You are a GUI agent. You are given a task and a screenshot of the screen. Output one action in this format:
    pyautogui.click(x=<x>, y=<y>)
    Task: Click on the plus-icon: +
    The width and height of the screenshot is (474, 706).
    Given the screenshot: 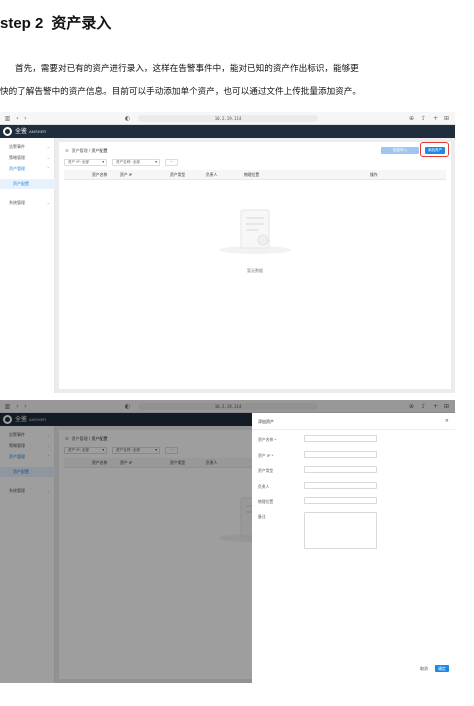 What is the action you would take?
    pyautogui.click(x=435, y=118)
    